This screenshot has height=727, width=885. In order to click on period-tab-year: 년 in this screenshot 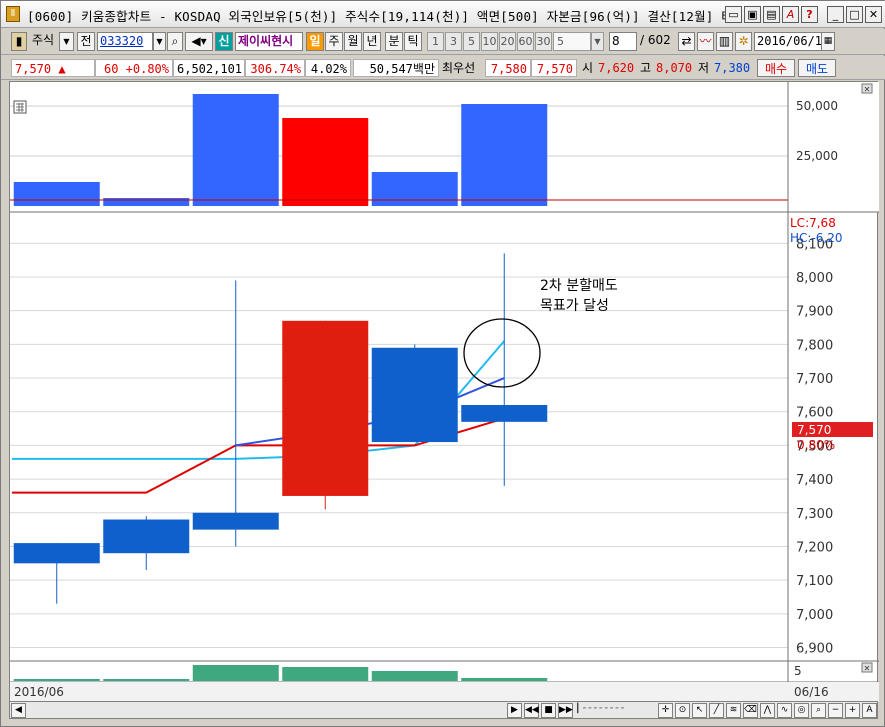, I will do `click(372, 41)`.